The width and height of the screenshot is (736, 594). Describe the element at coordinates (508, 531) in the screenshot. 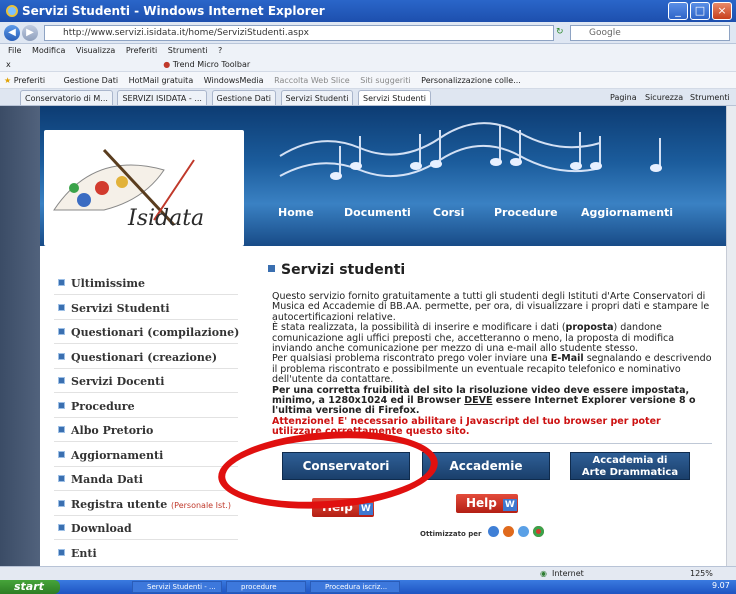

I see `firefox-icon` at that location.